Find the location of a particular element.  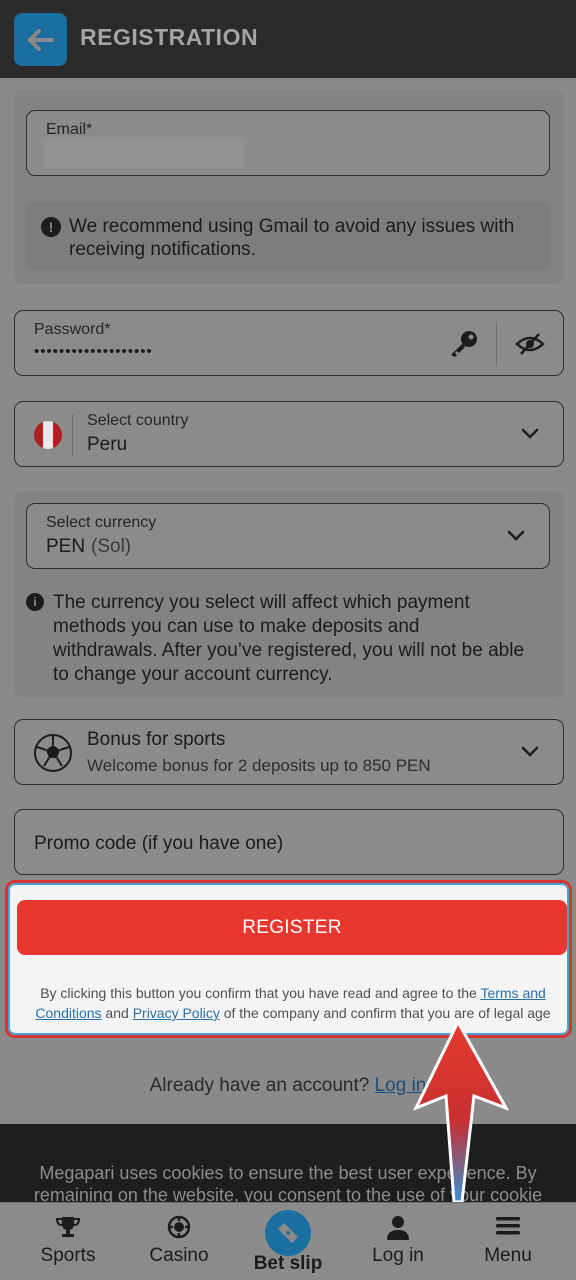

currency-label: Select currency is located at coordinates (101, 522).